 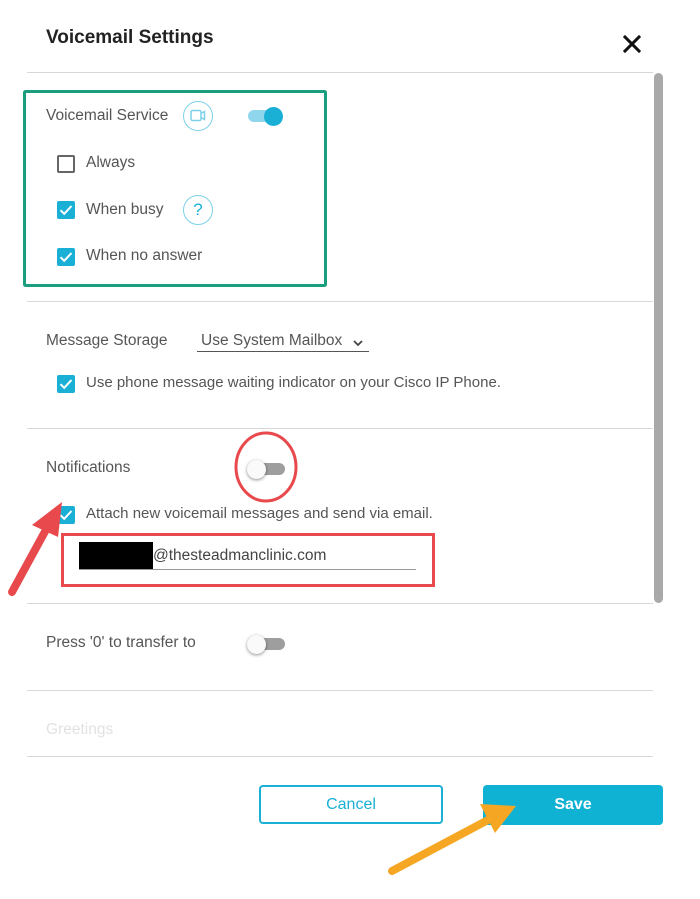 I want to click on greetings-label: Greetings, so click(x=79, y=730).